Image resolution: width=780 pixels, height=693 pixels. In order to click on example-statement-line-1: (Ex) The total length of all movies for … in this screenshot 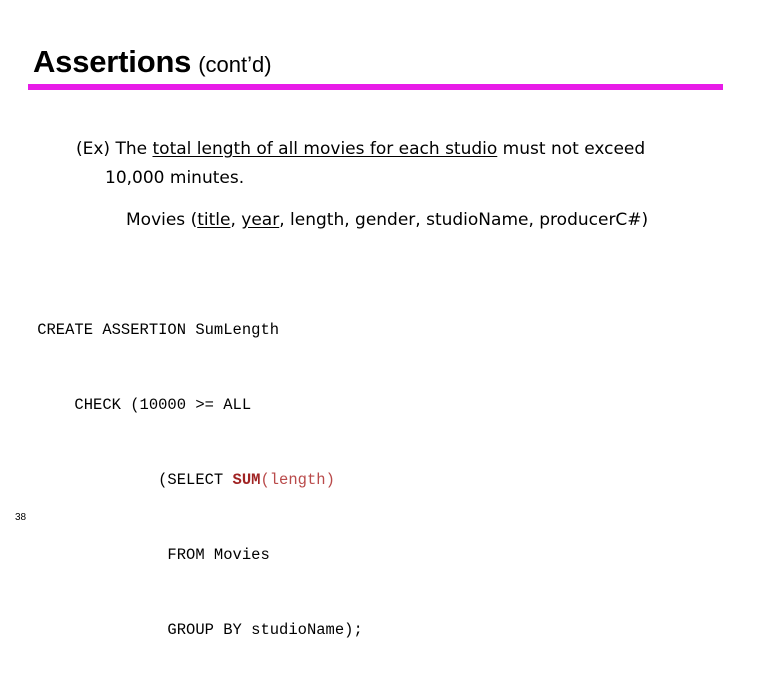, I will do `click(361, 149)`.